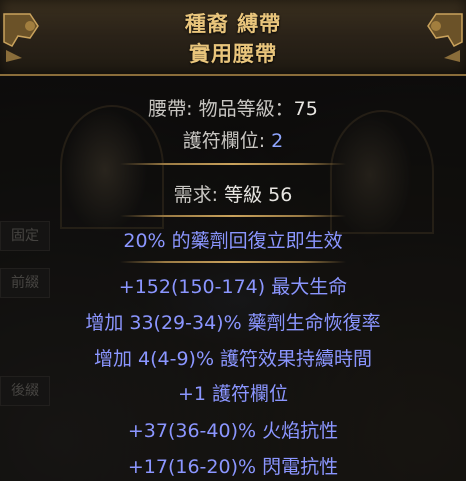  Describe the element at coordinates (224, 141) in the screenshot. I see `charm-slots-label: 護符欄位:` at that location.